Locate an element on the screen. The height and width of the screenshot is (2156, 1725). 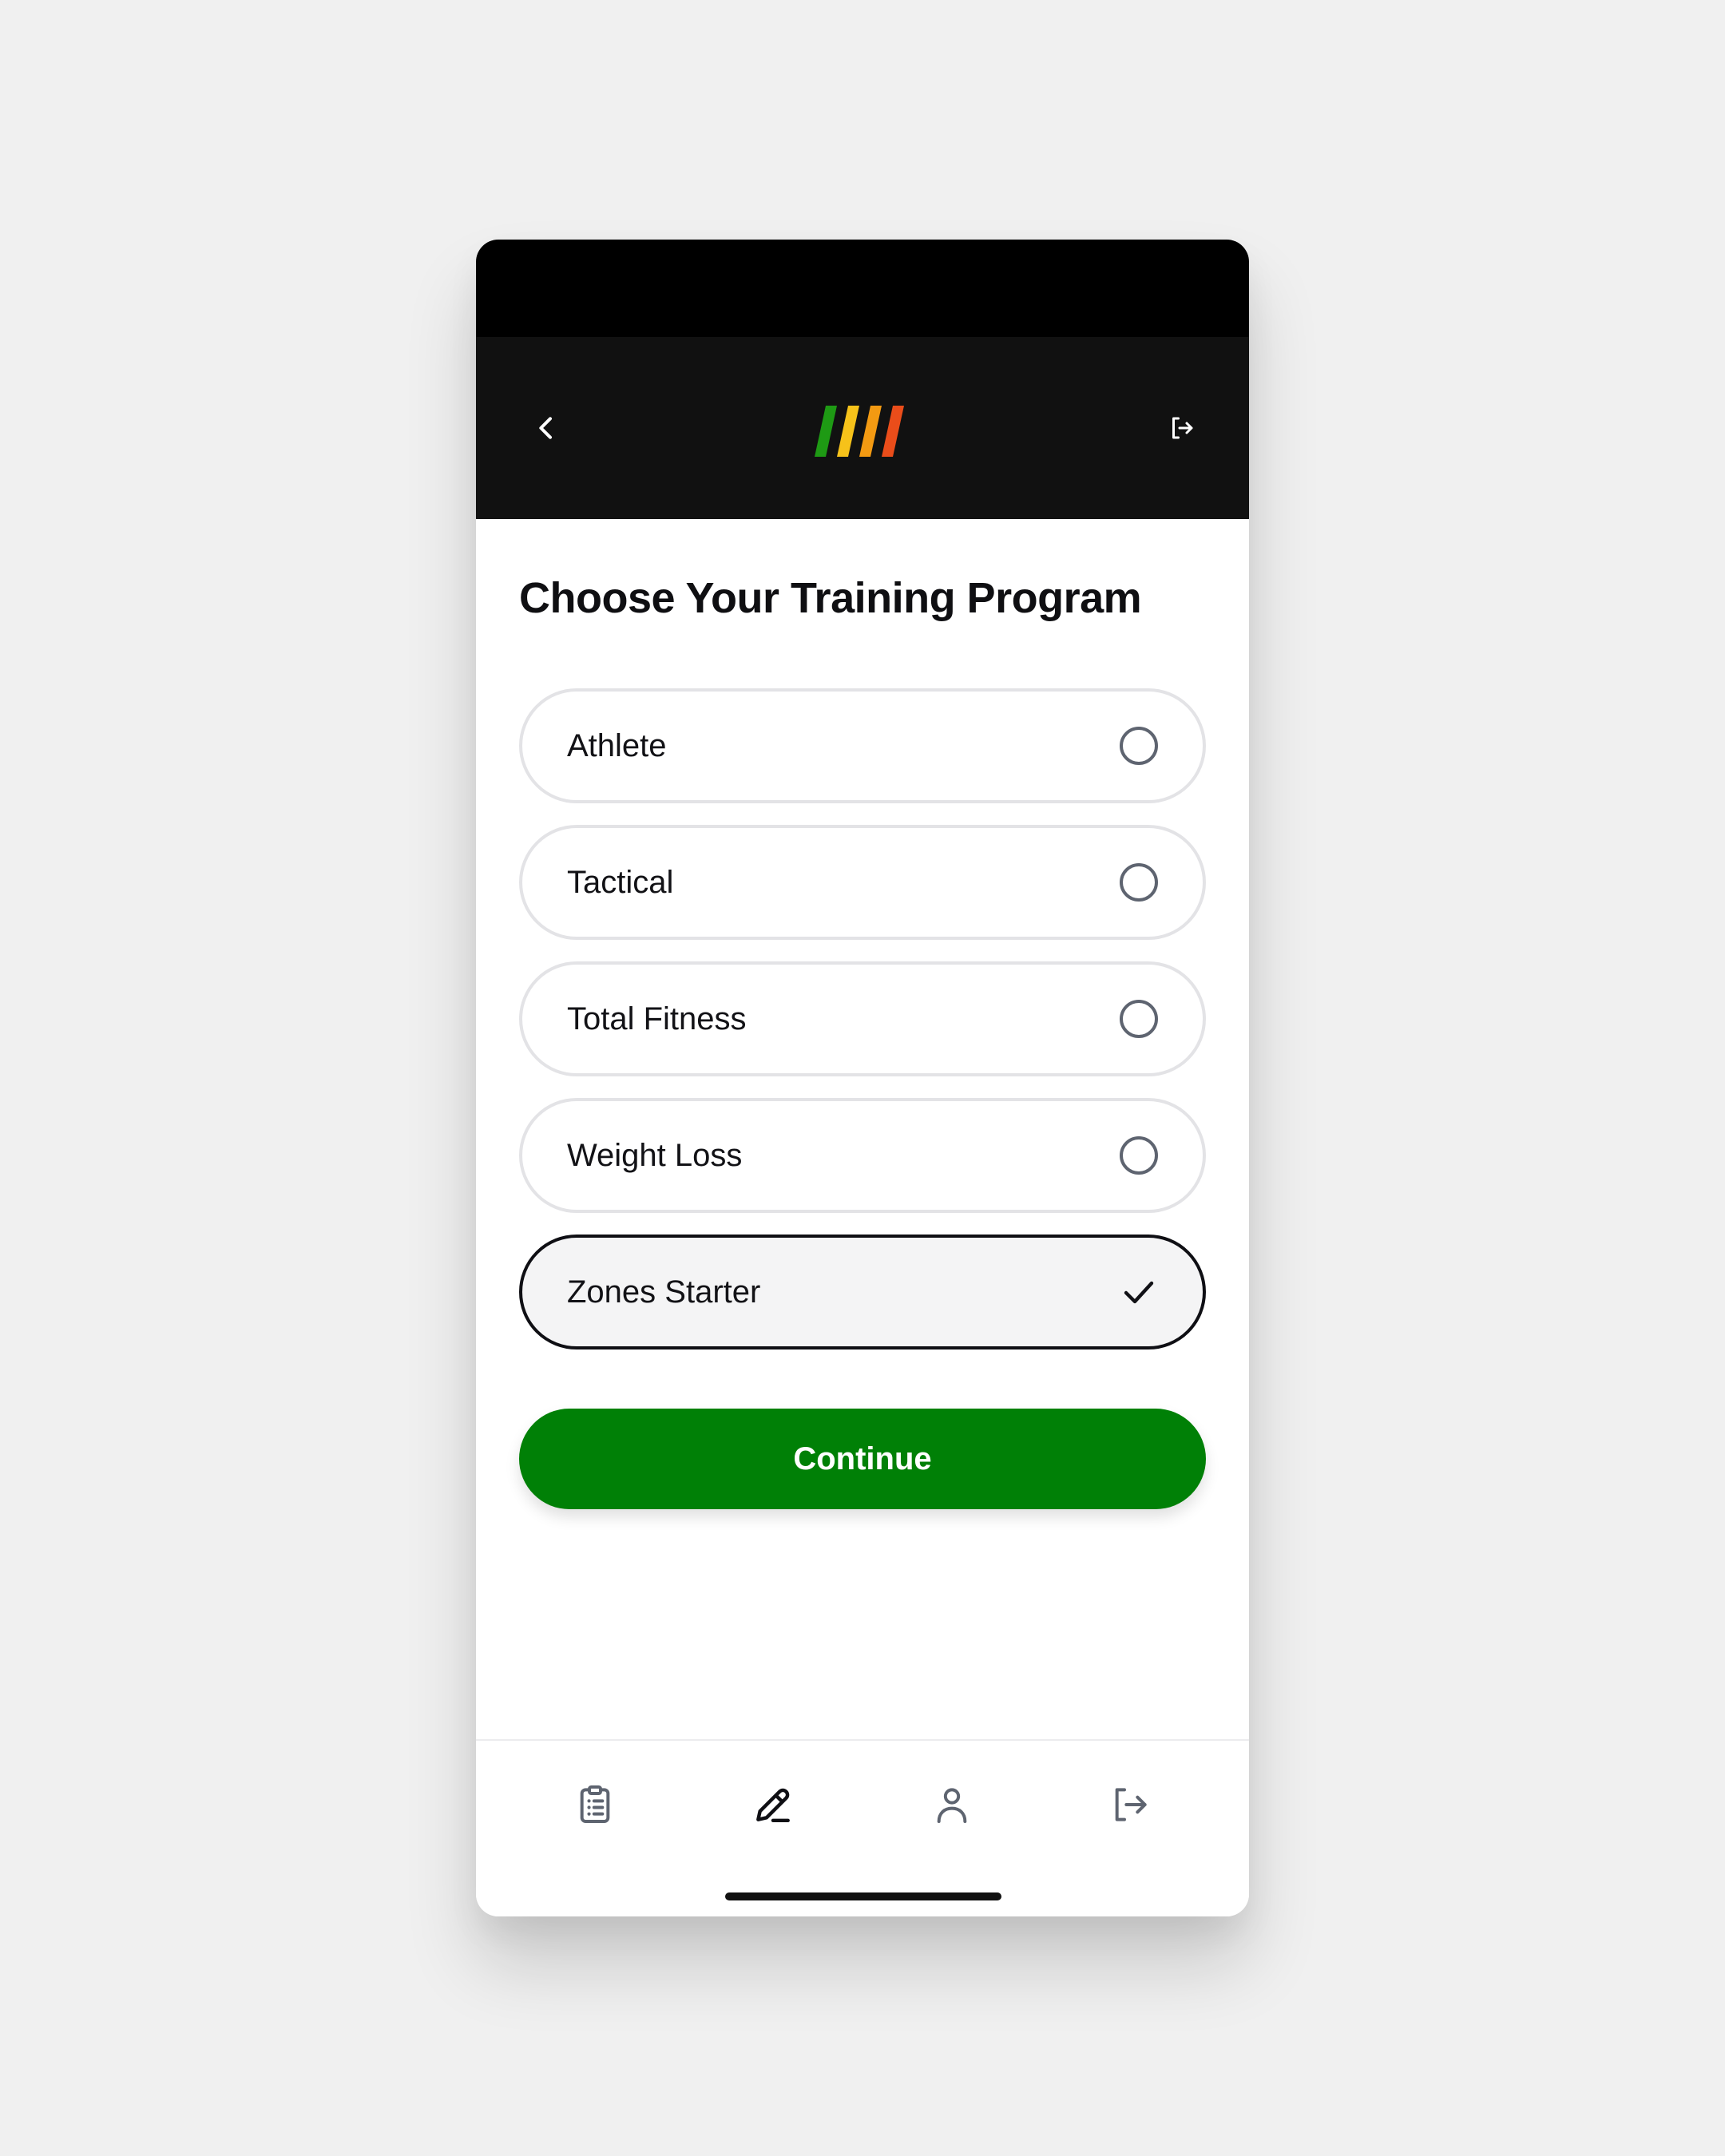
tab-programs is located at coordinates (595, 1804).